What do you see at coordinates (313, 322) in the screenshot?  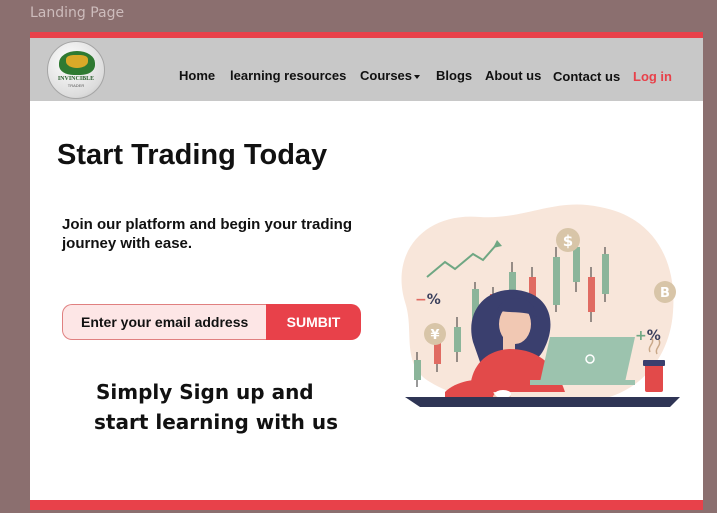 I see `submit-button: SUMBIT` at bounding box center [313, 322].